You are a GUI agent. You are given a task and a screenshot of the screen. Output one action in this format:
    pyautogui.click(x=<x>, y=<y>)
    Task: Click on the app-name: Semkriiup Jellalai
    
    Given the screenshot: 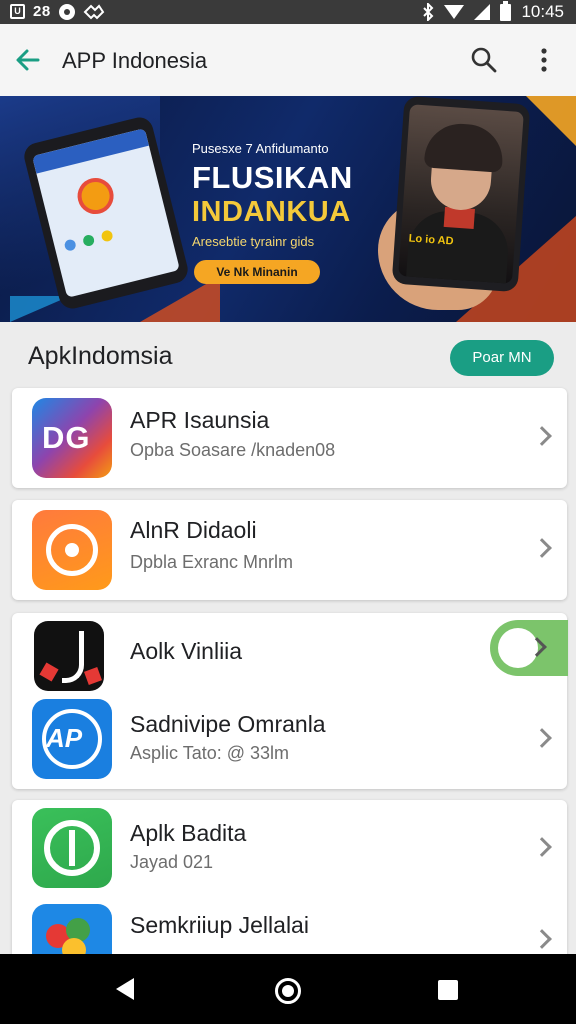 What is the action you would take?
    pyautogui.click(x=219, y=925)
    